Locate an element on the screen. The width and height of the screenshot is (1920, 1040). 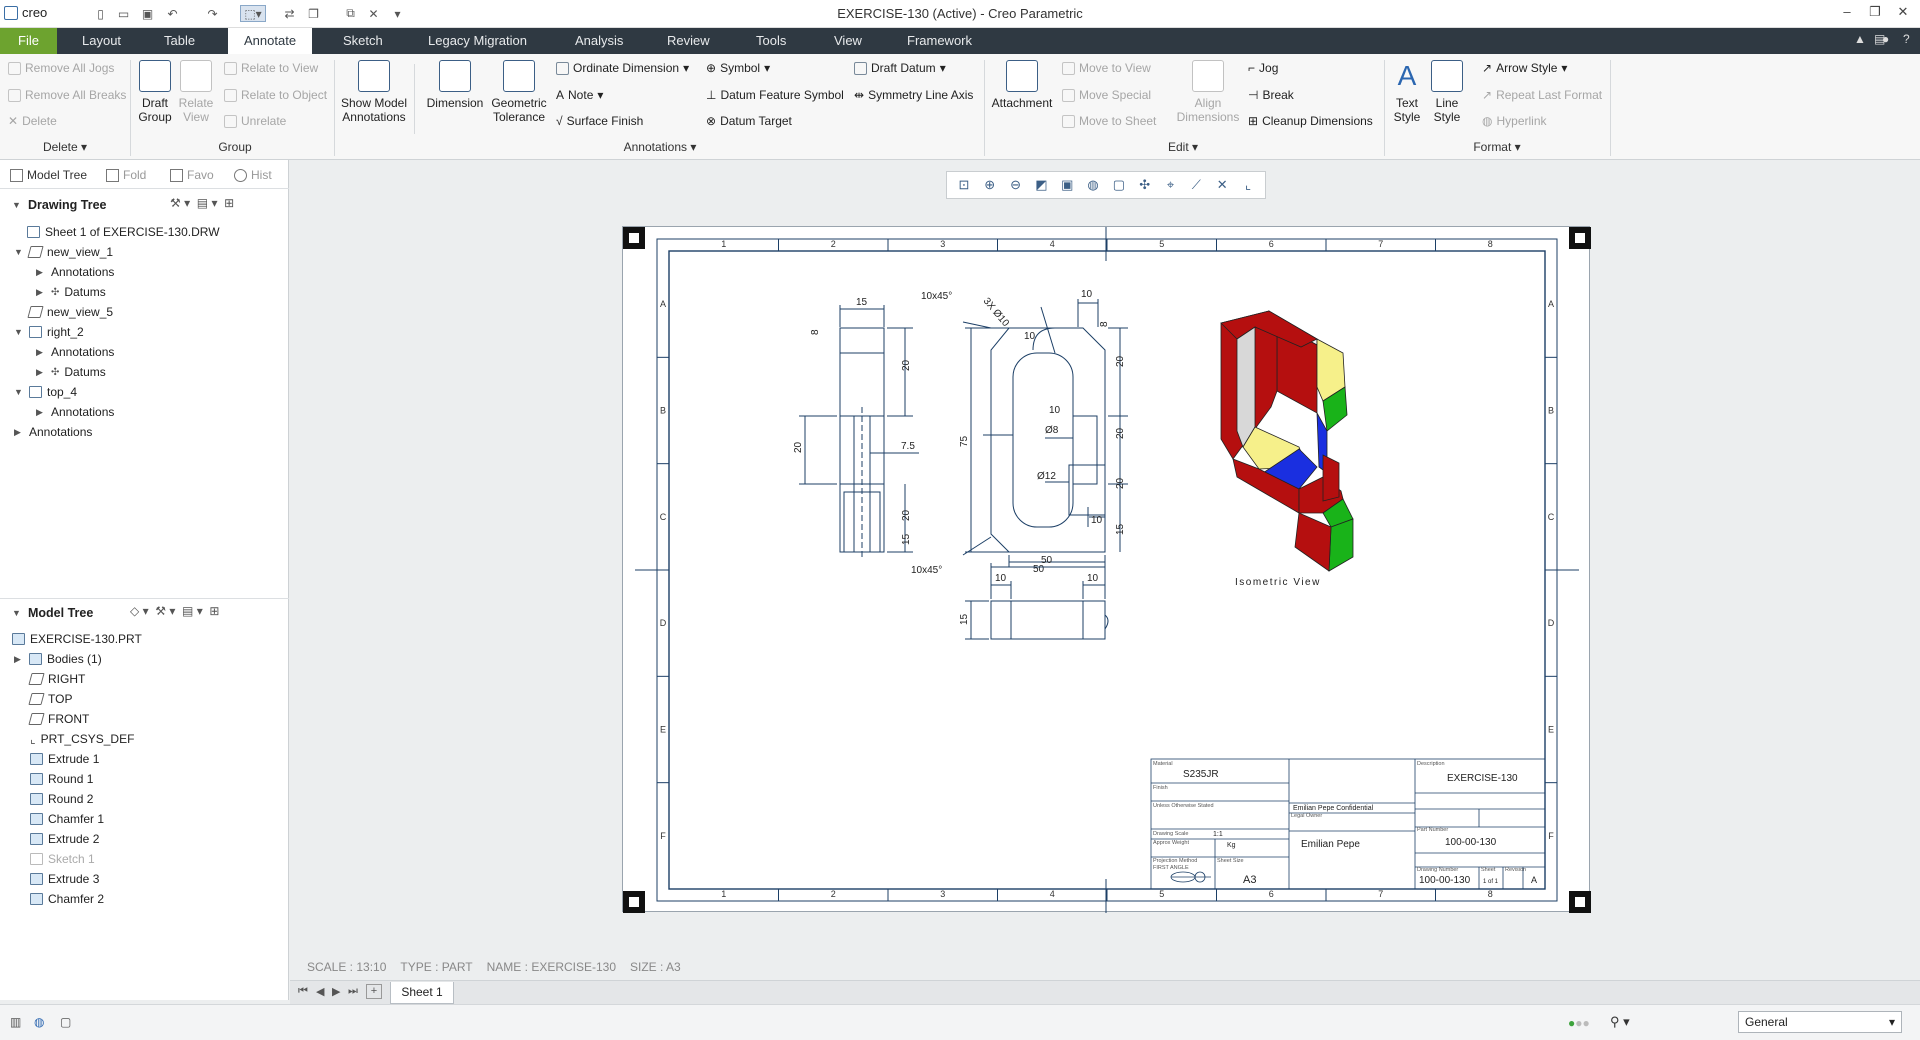
tree-bodies: ▶ Bodies (1) is located at coordinates (58, 659).